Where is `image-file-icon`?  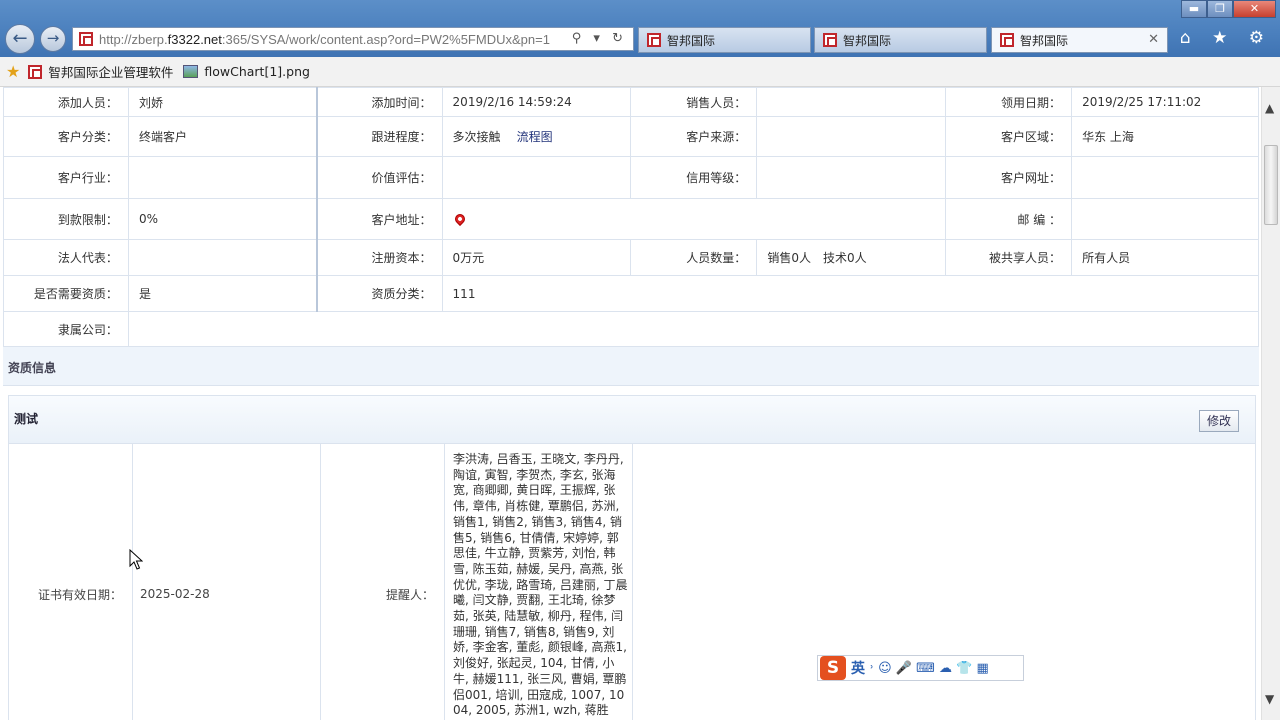
image-file-icon is located at coordinates (191, 71).